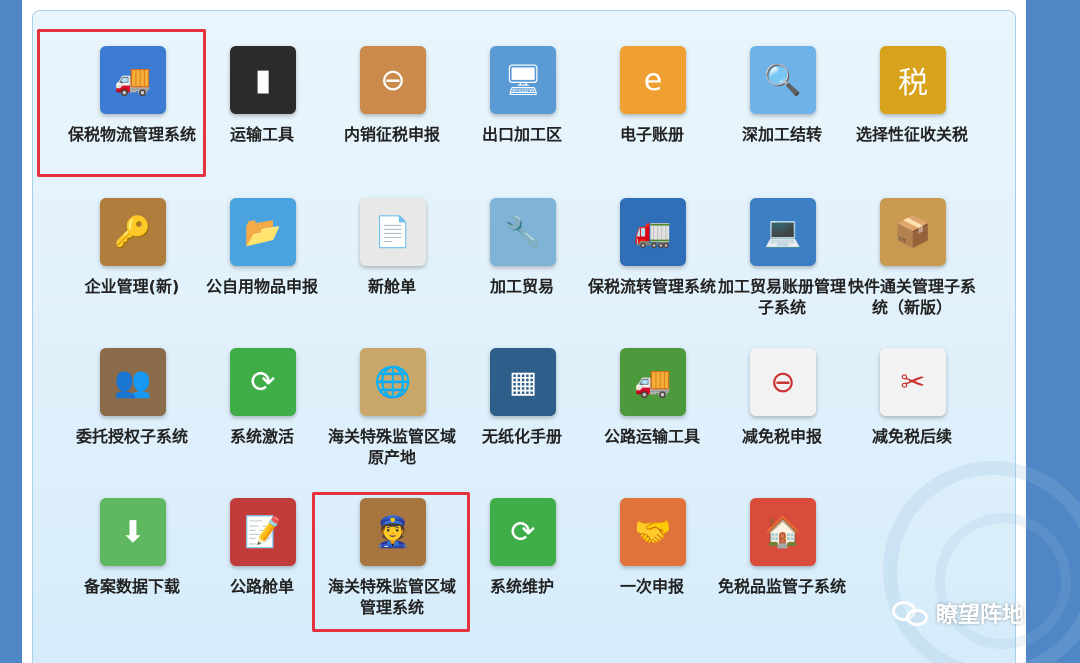  I want to click on app-tile: 🔧 加工贸易, so click(522, 273).